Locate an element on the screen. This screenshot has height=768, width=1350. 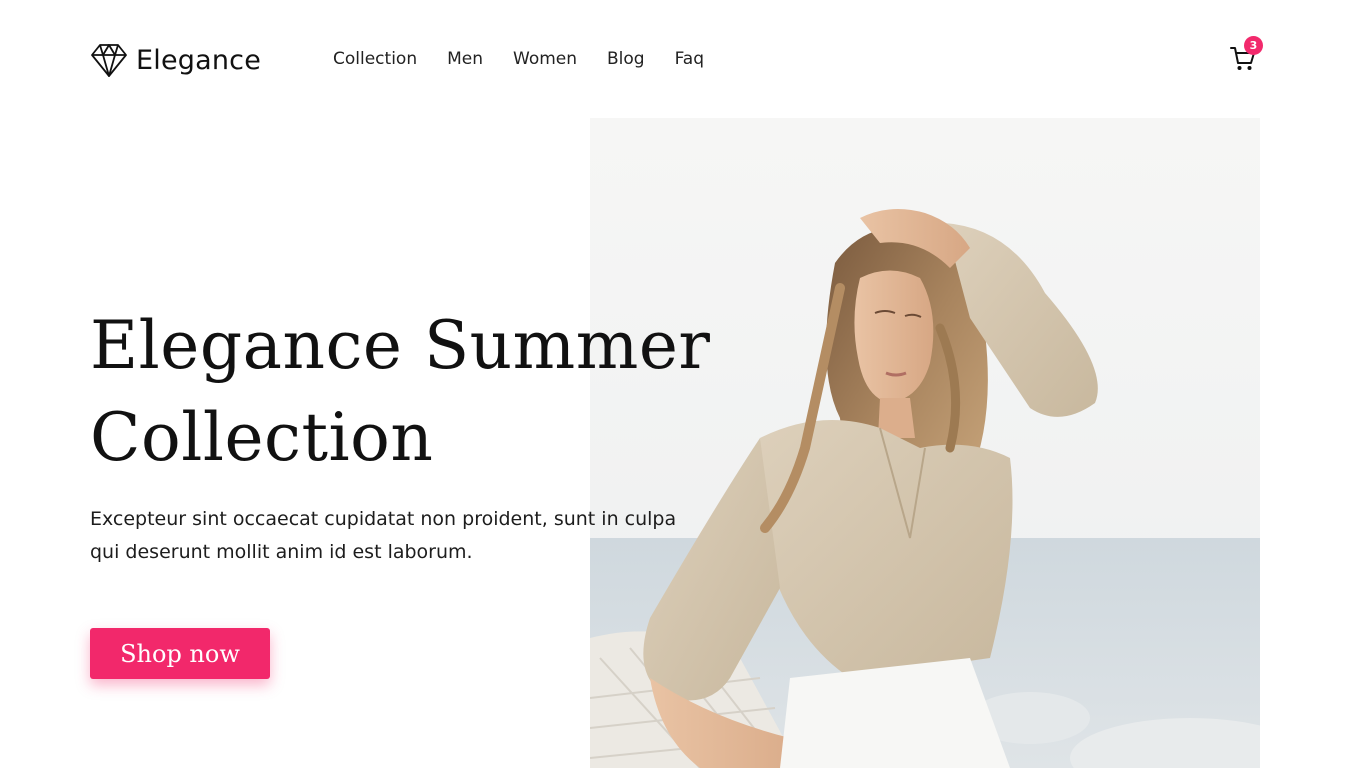
nav-item-men: Men is located at coordinates (465, 59).